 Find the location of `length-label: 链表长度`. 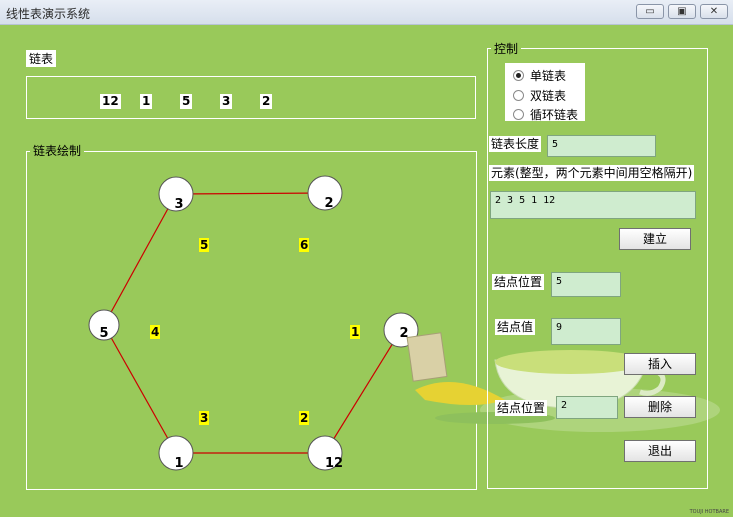

length-label: 链表长度 is located at coordinates (515, 144).